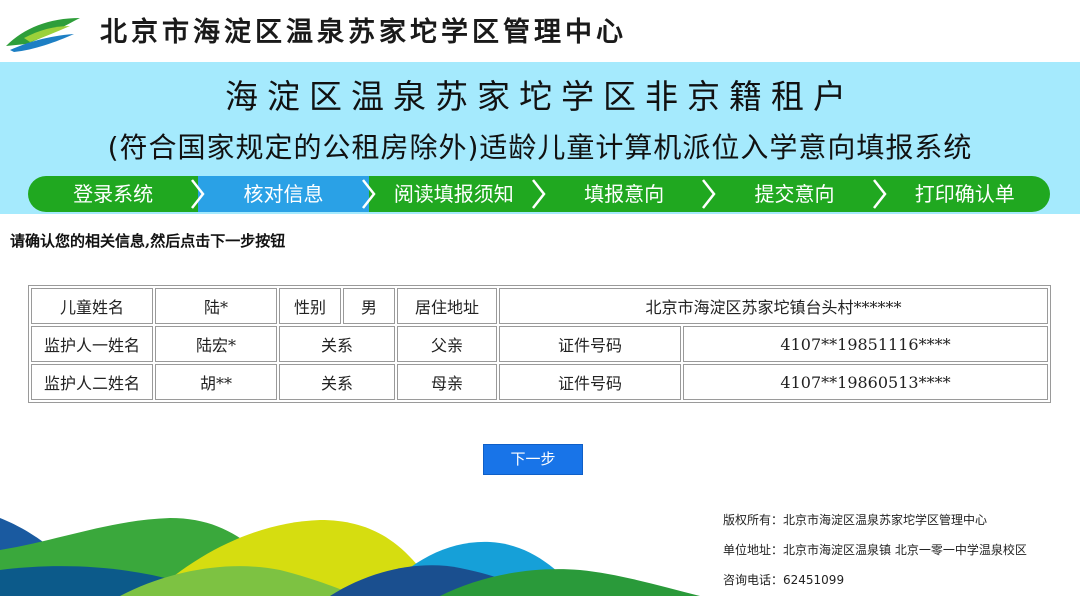 Image resolution: width=1080 pixels, height=602 pixels. I want to click on footer-phone: 咨询电话：62451099, so click(784, 580).